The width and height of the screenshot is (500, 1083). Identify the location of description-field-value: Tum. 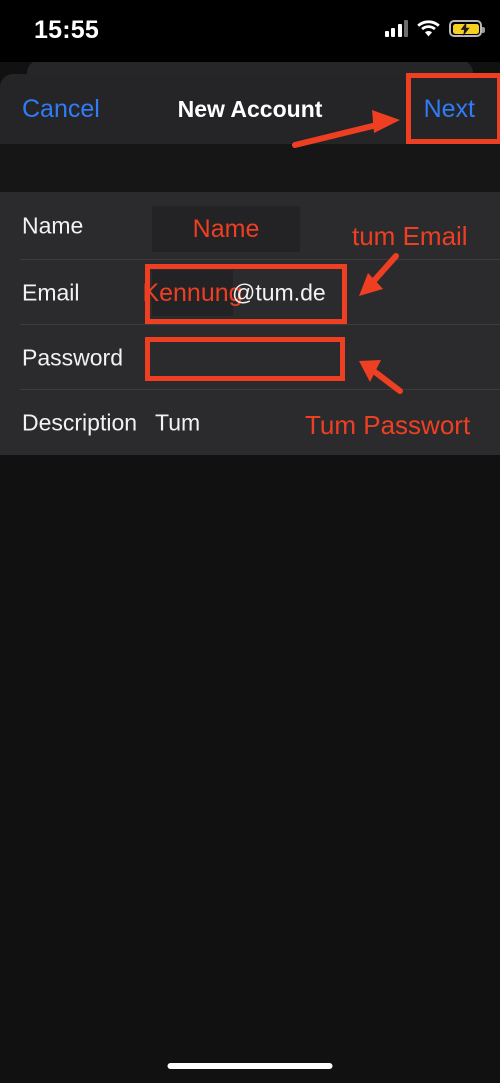
(178, 422).